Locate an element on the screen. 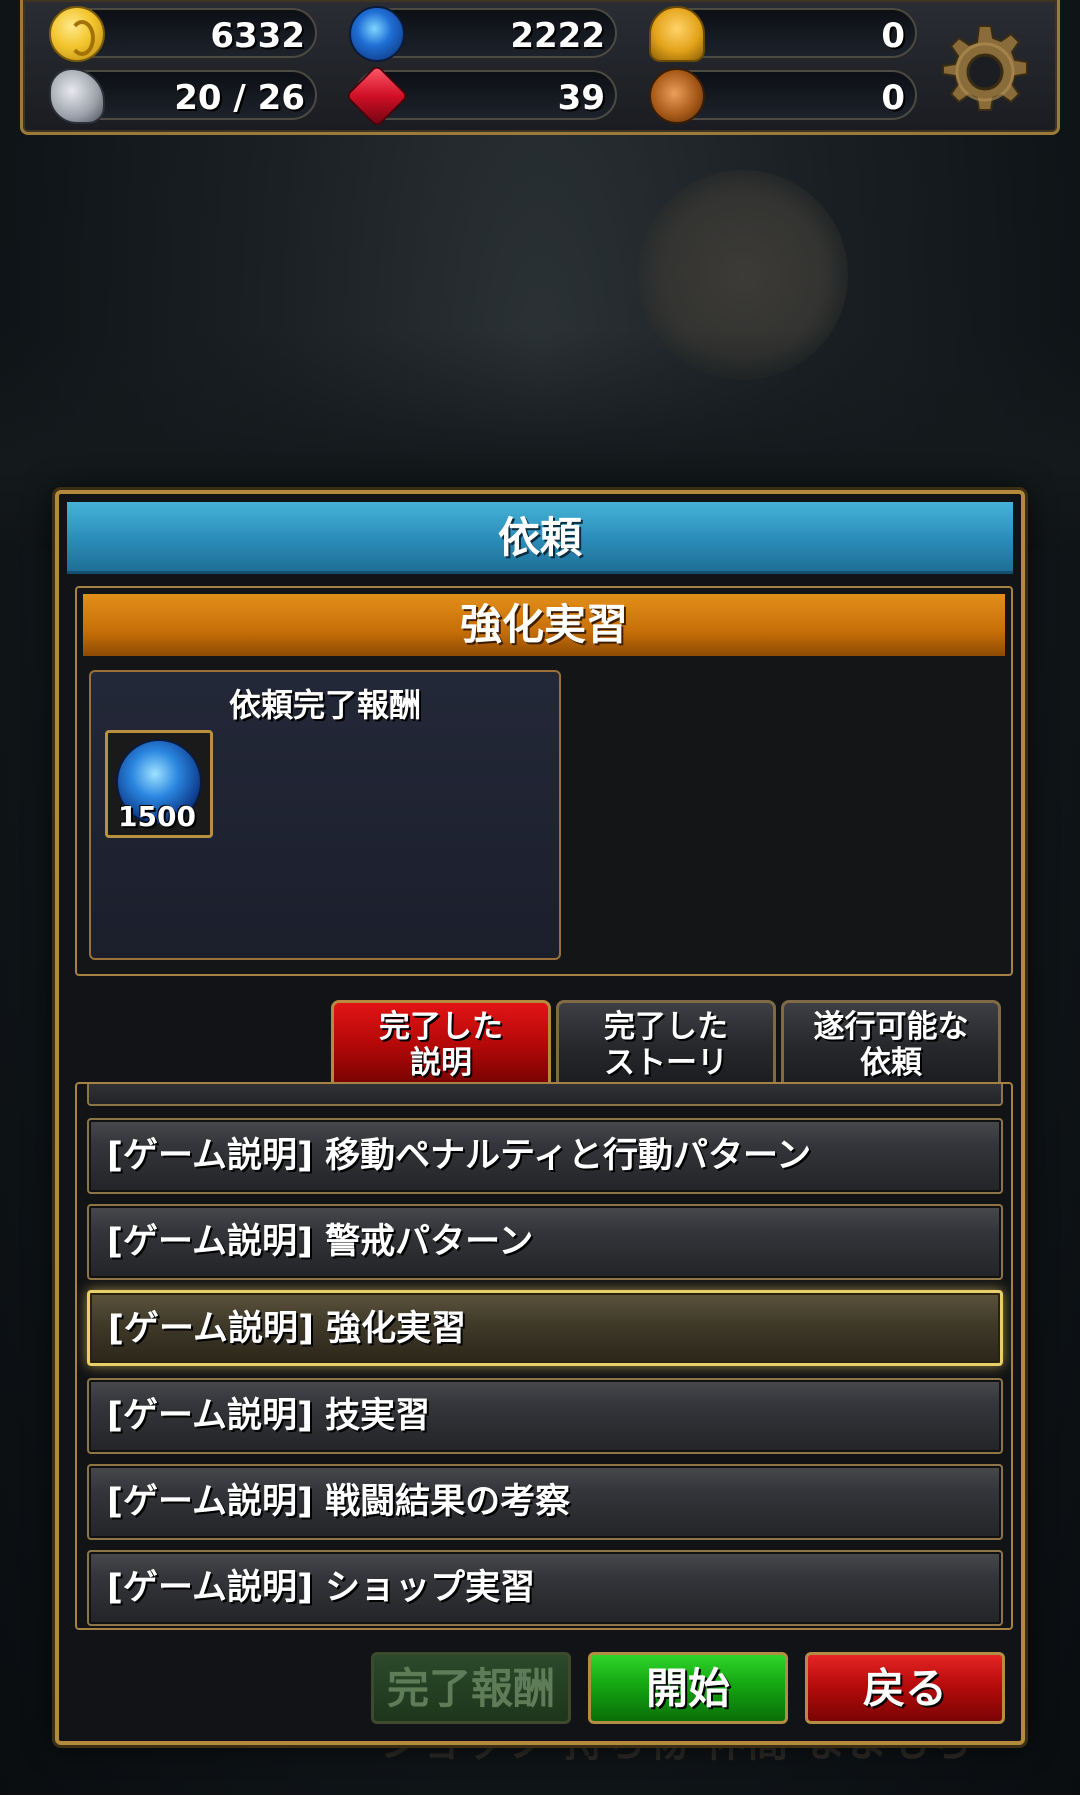  tab-available-quests: 遂行可能な 依頼 is located at coordinates (891, 1041).